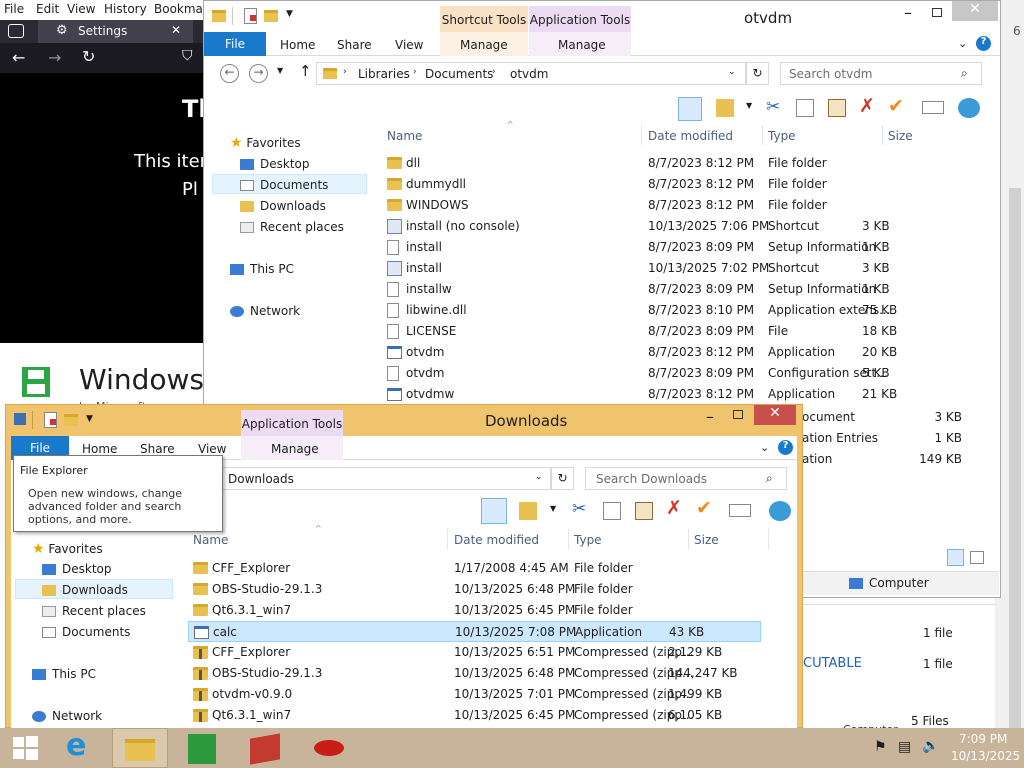 This screenshot has height=768, width=1024. I want to click on help-icon: ?, so click(983, 43).